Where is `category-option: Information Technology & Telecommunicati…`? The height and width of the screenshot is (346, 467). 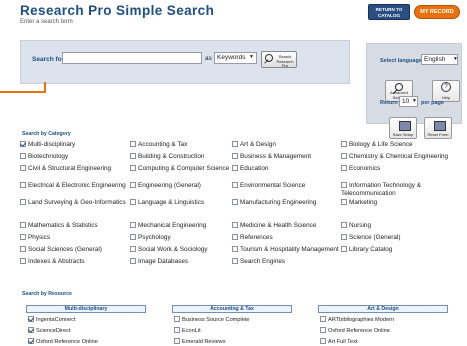 category-option: Information Technology & Telecommunicati… is located at coordinates (395, 189).